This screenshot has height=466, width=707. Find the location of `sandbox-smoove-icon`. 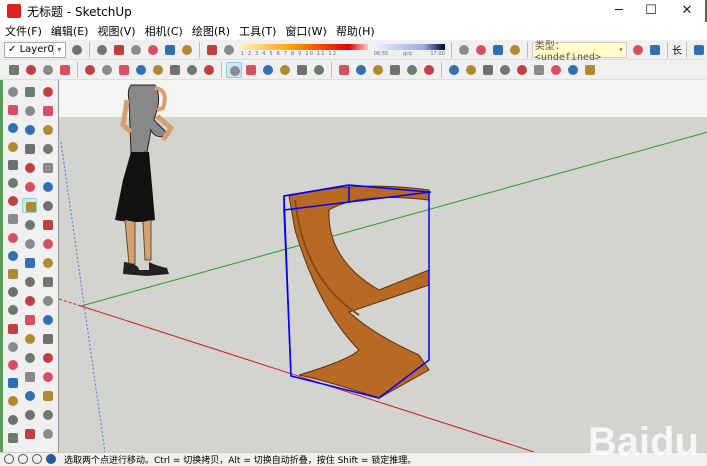

sandbox-smoove-icon is located at coordinates (12, 346).